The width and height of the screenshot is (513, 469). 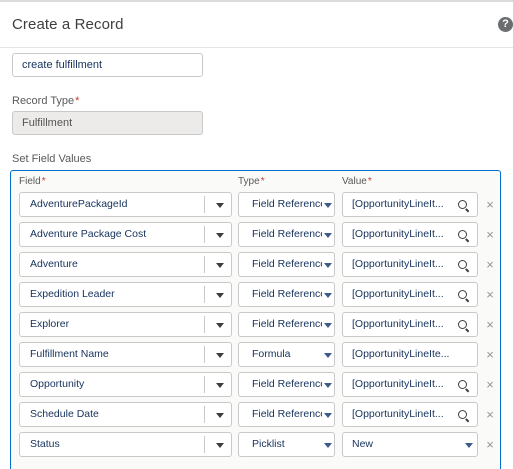 What do you see at coordinates (271, 354) in the screenshot?
I see `type-select-value: Formula` at bounding box center [271, 354].